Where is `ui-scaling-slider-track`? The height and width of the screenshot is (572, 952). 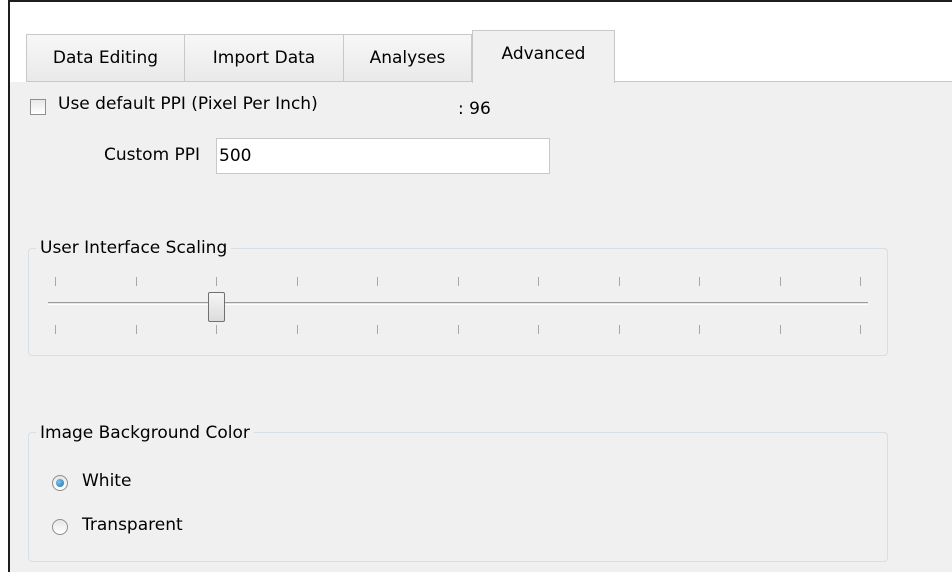
ui-scaling-slider-track is located at coordinates (458, 303).